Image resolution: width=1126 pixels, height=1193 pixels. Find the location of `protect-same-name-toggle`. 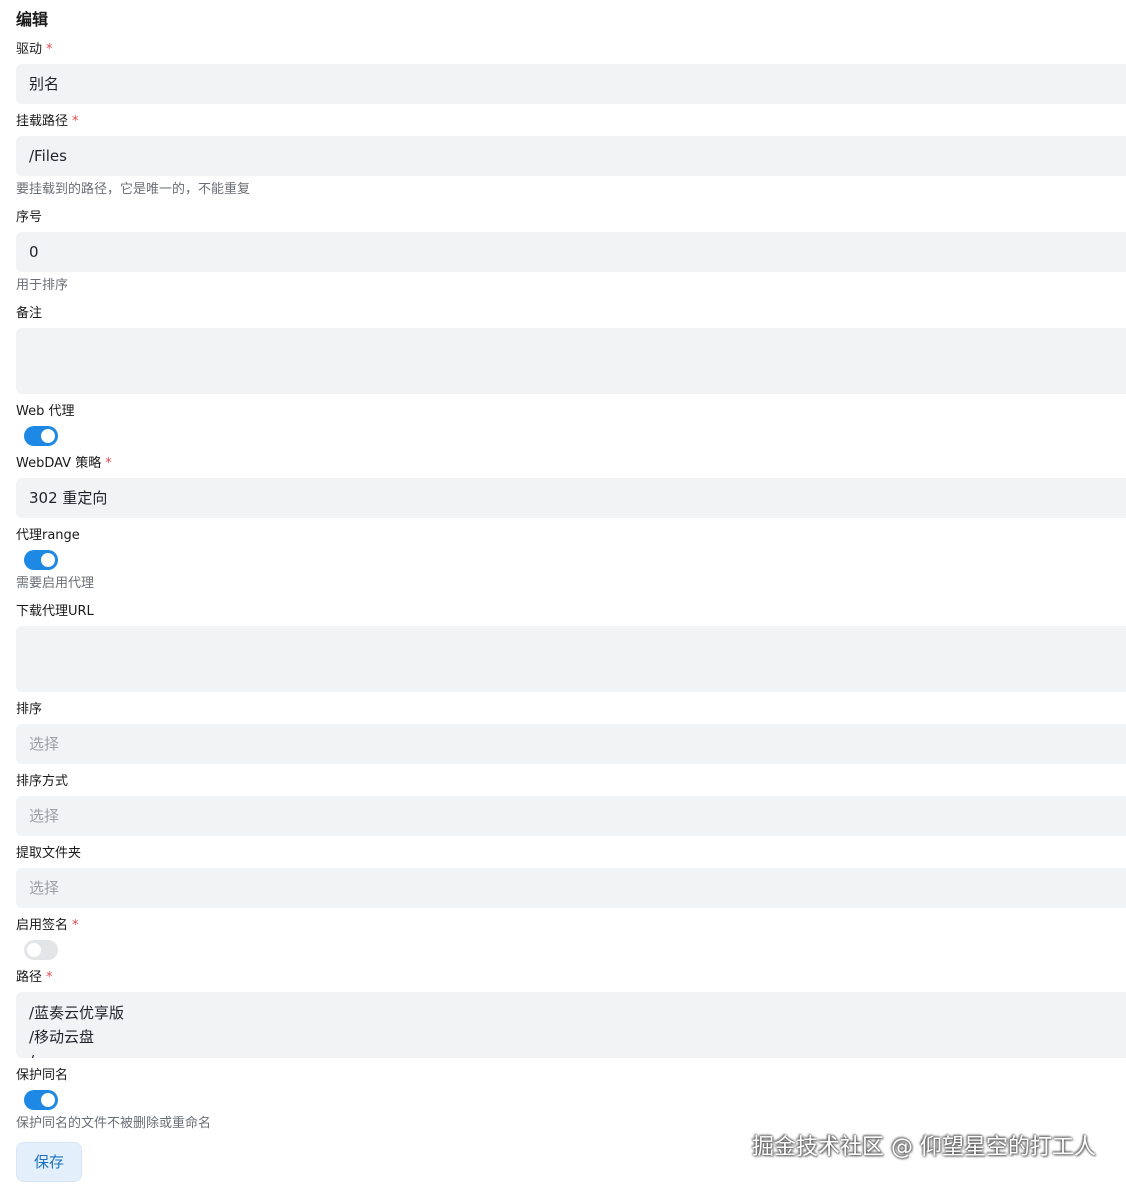

protect-same-name-toggle is located at coordinates (41, 1100).